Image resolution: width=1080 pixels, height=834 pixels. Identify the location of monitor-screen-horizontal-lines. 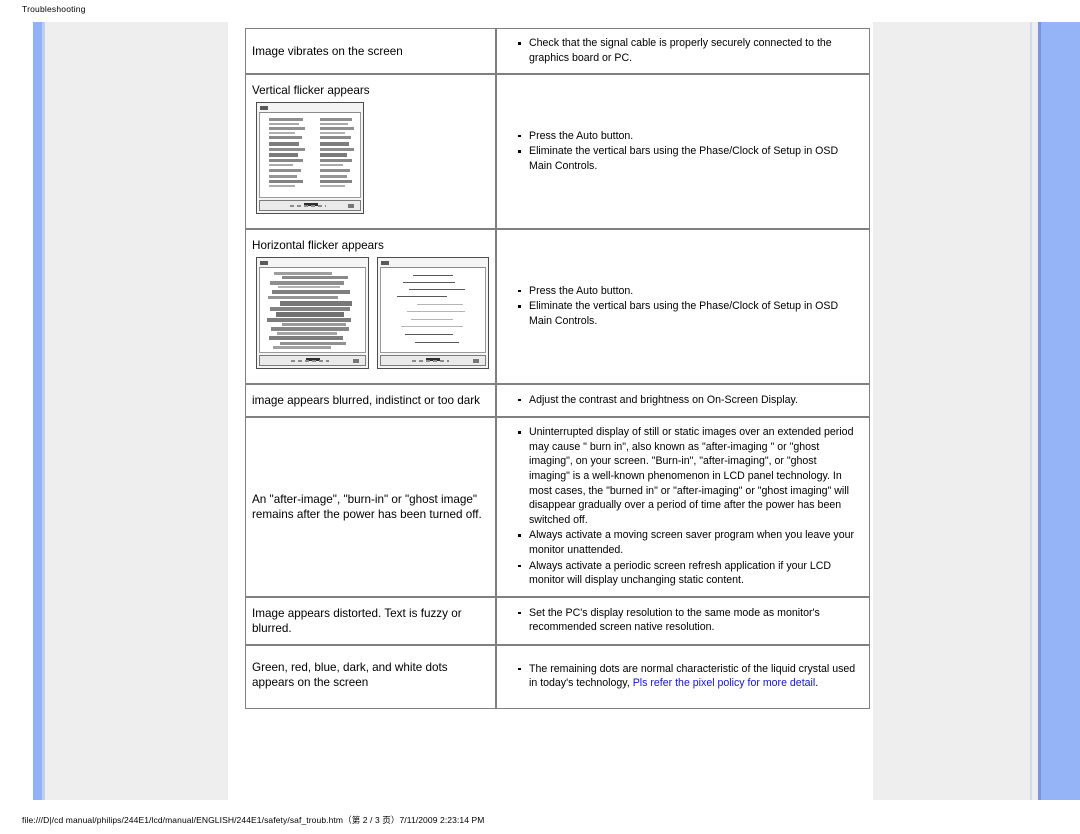
(432, 311).